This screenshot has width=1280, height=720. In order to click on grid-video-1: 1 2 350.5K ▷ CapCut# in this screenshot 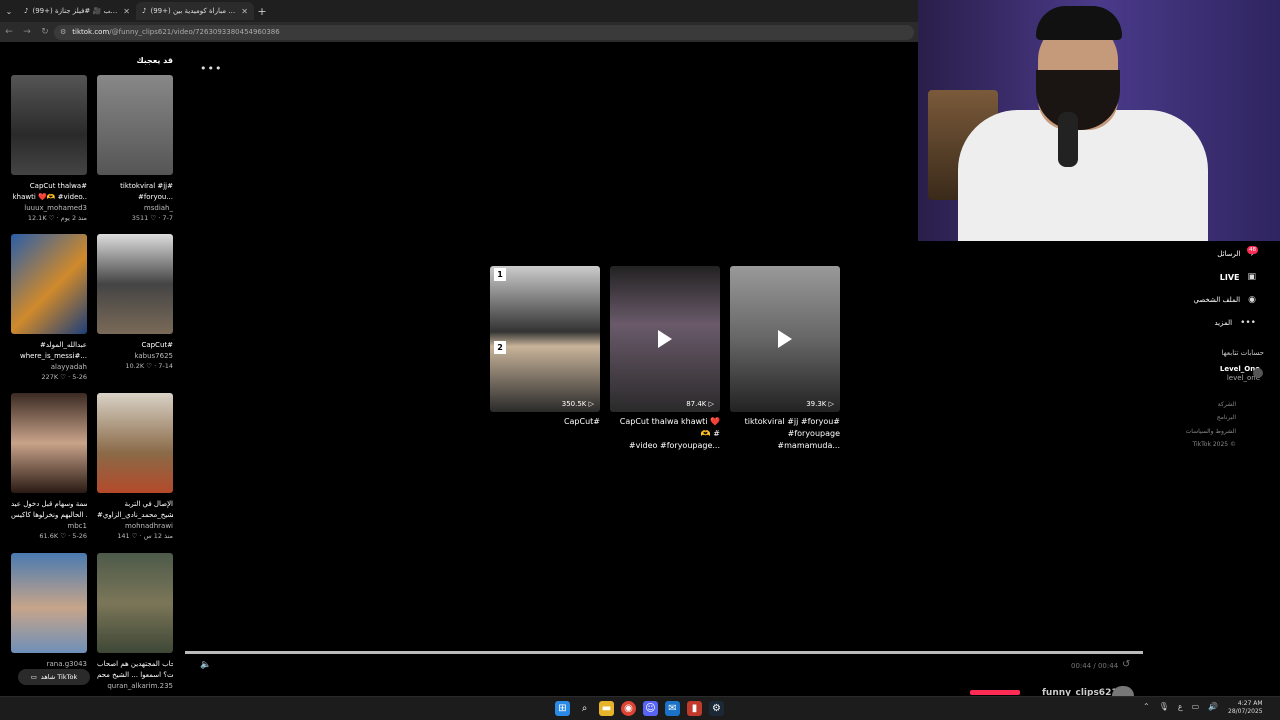, I will do `click(545, 347)`.